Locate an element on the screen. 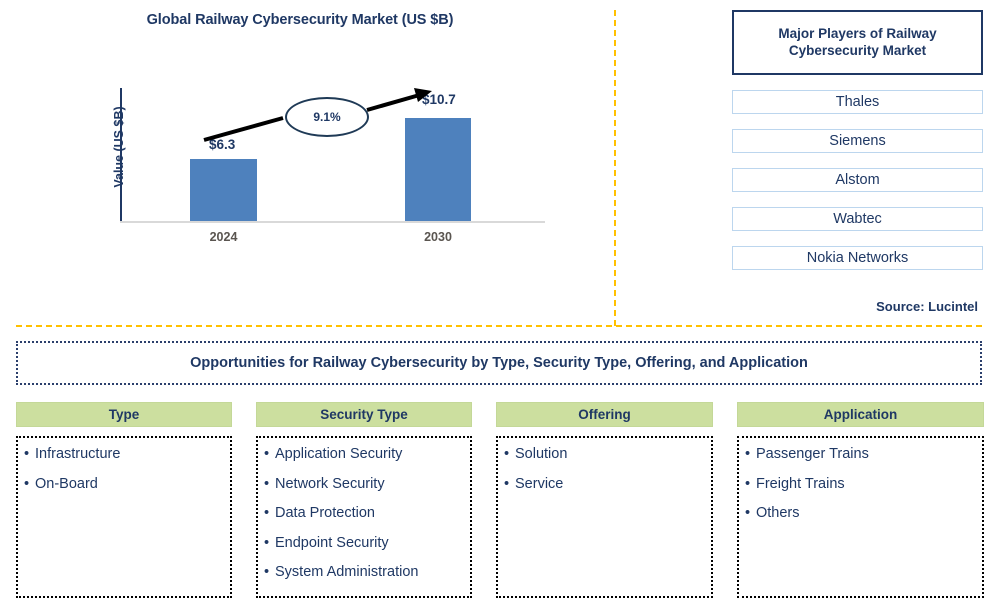 The width and height of the screenshot is (998, 616). category-column-offering: Offering • Solution • Service is located at coordinates (604, 500).